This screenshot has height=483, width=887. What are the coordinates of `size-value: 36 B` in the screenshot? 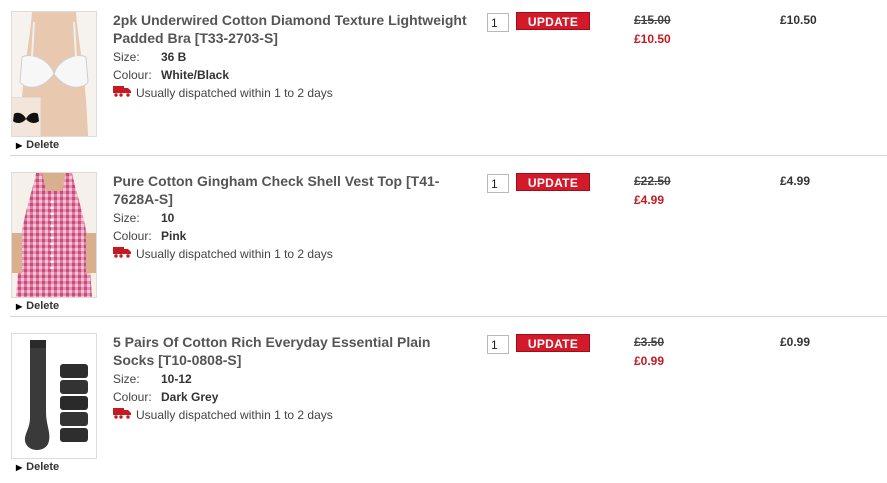 It's located at (174, 57).